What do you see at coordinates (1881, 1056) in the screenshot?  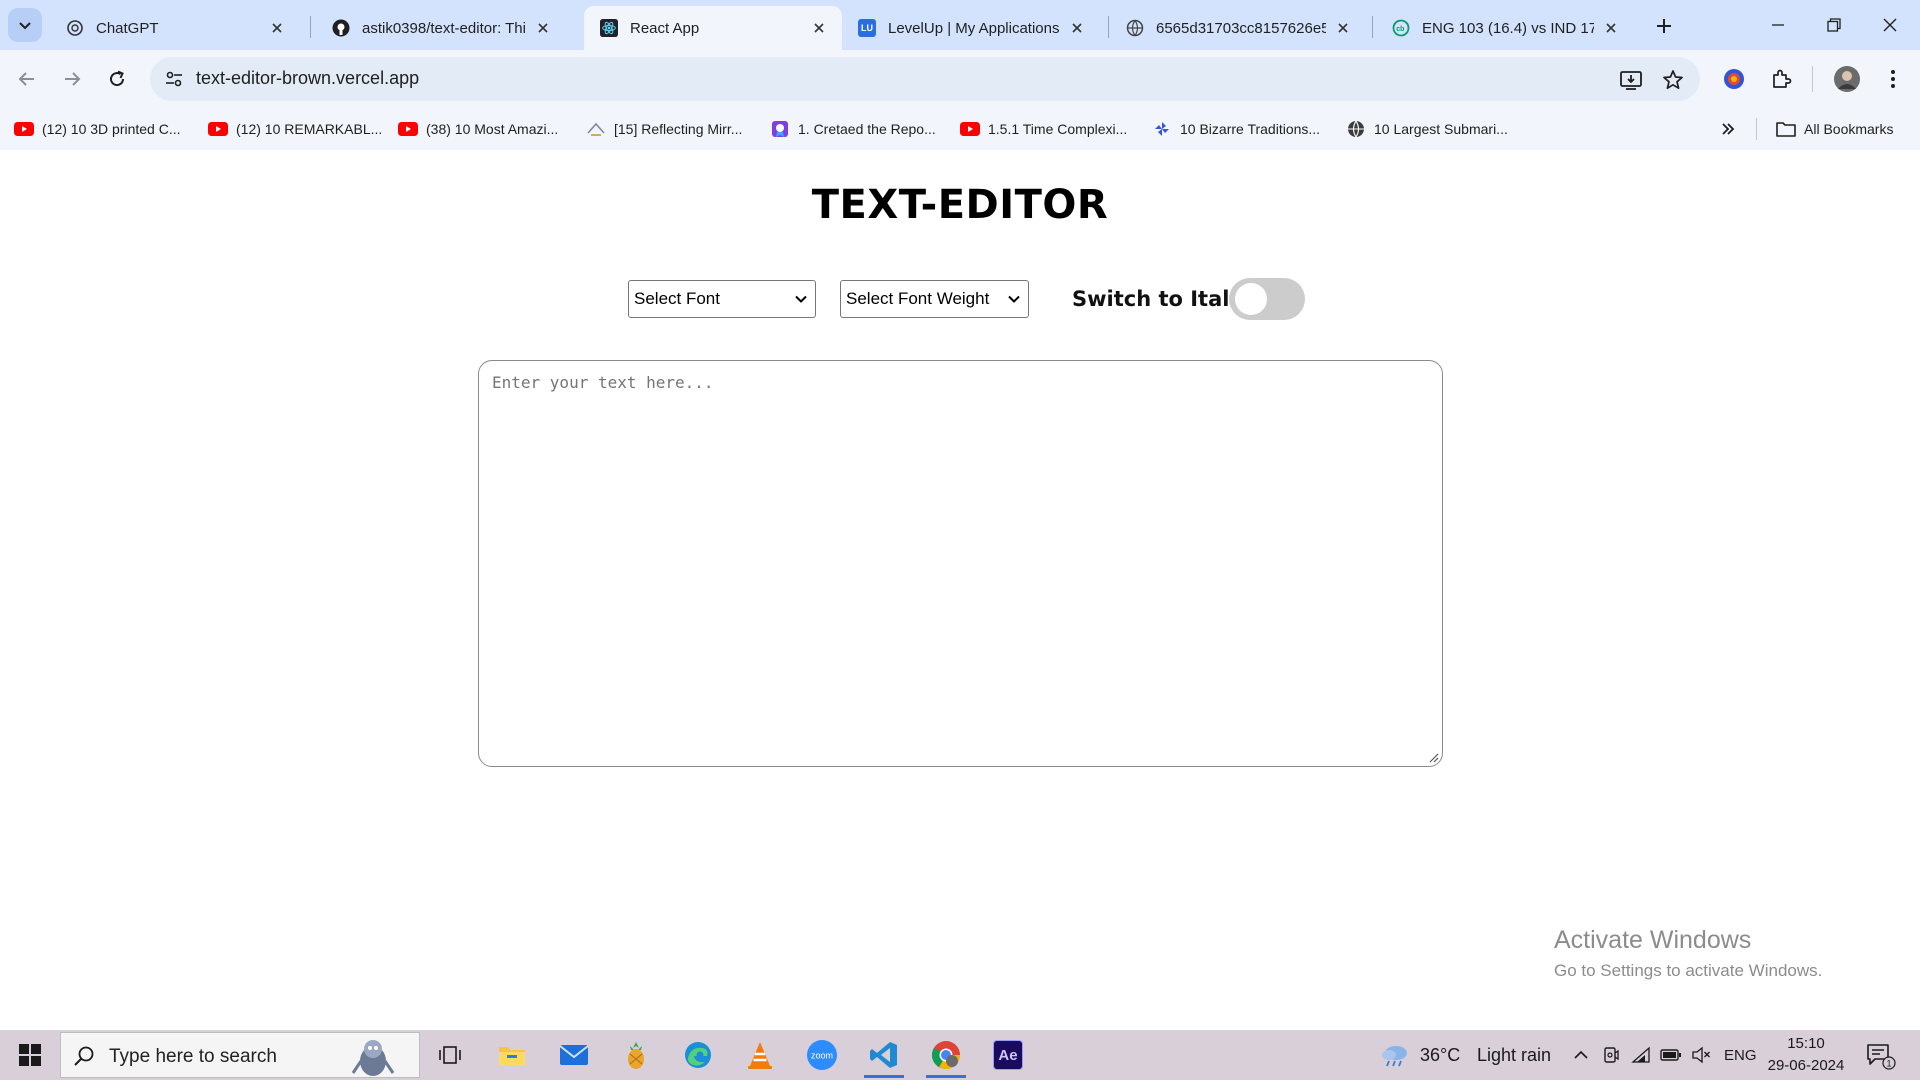 I see `notification-center-button: 1` at bounding box center [1881, 1056].